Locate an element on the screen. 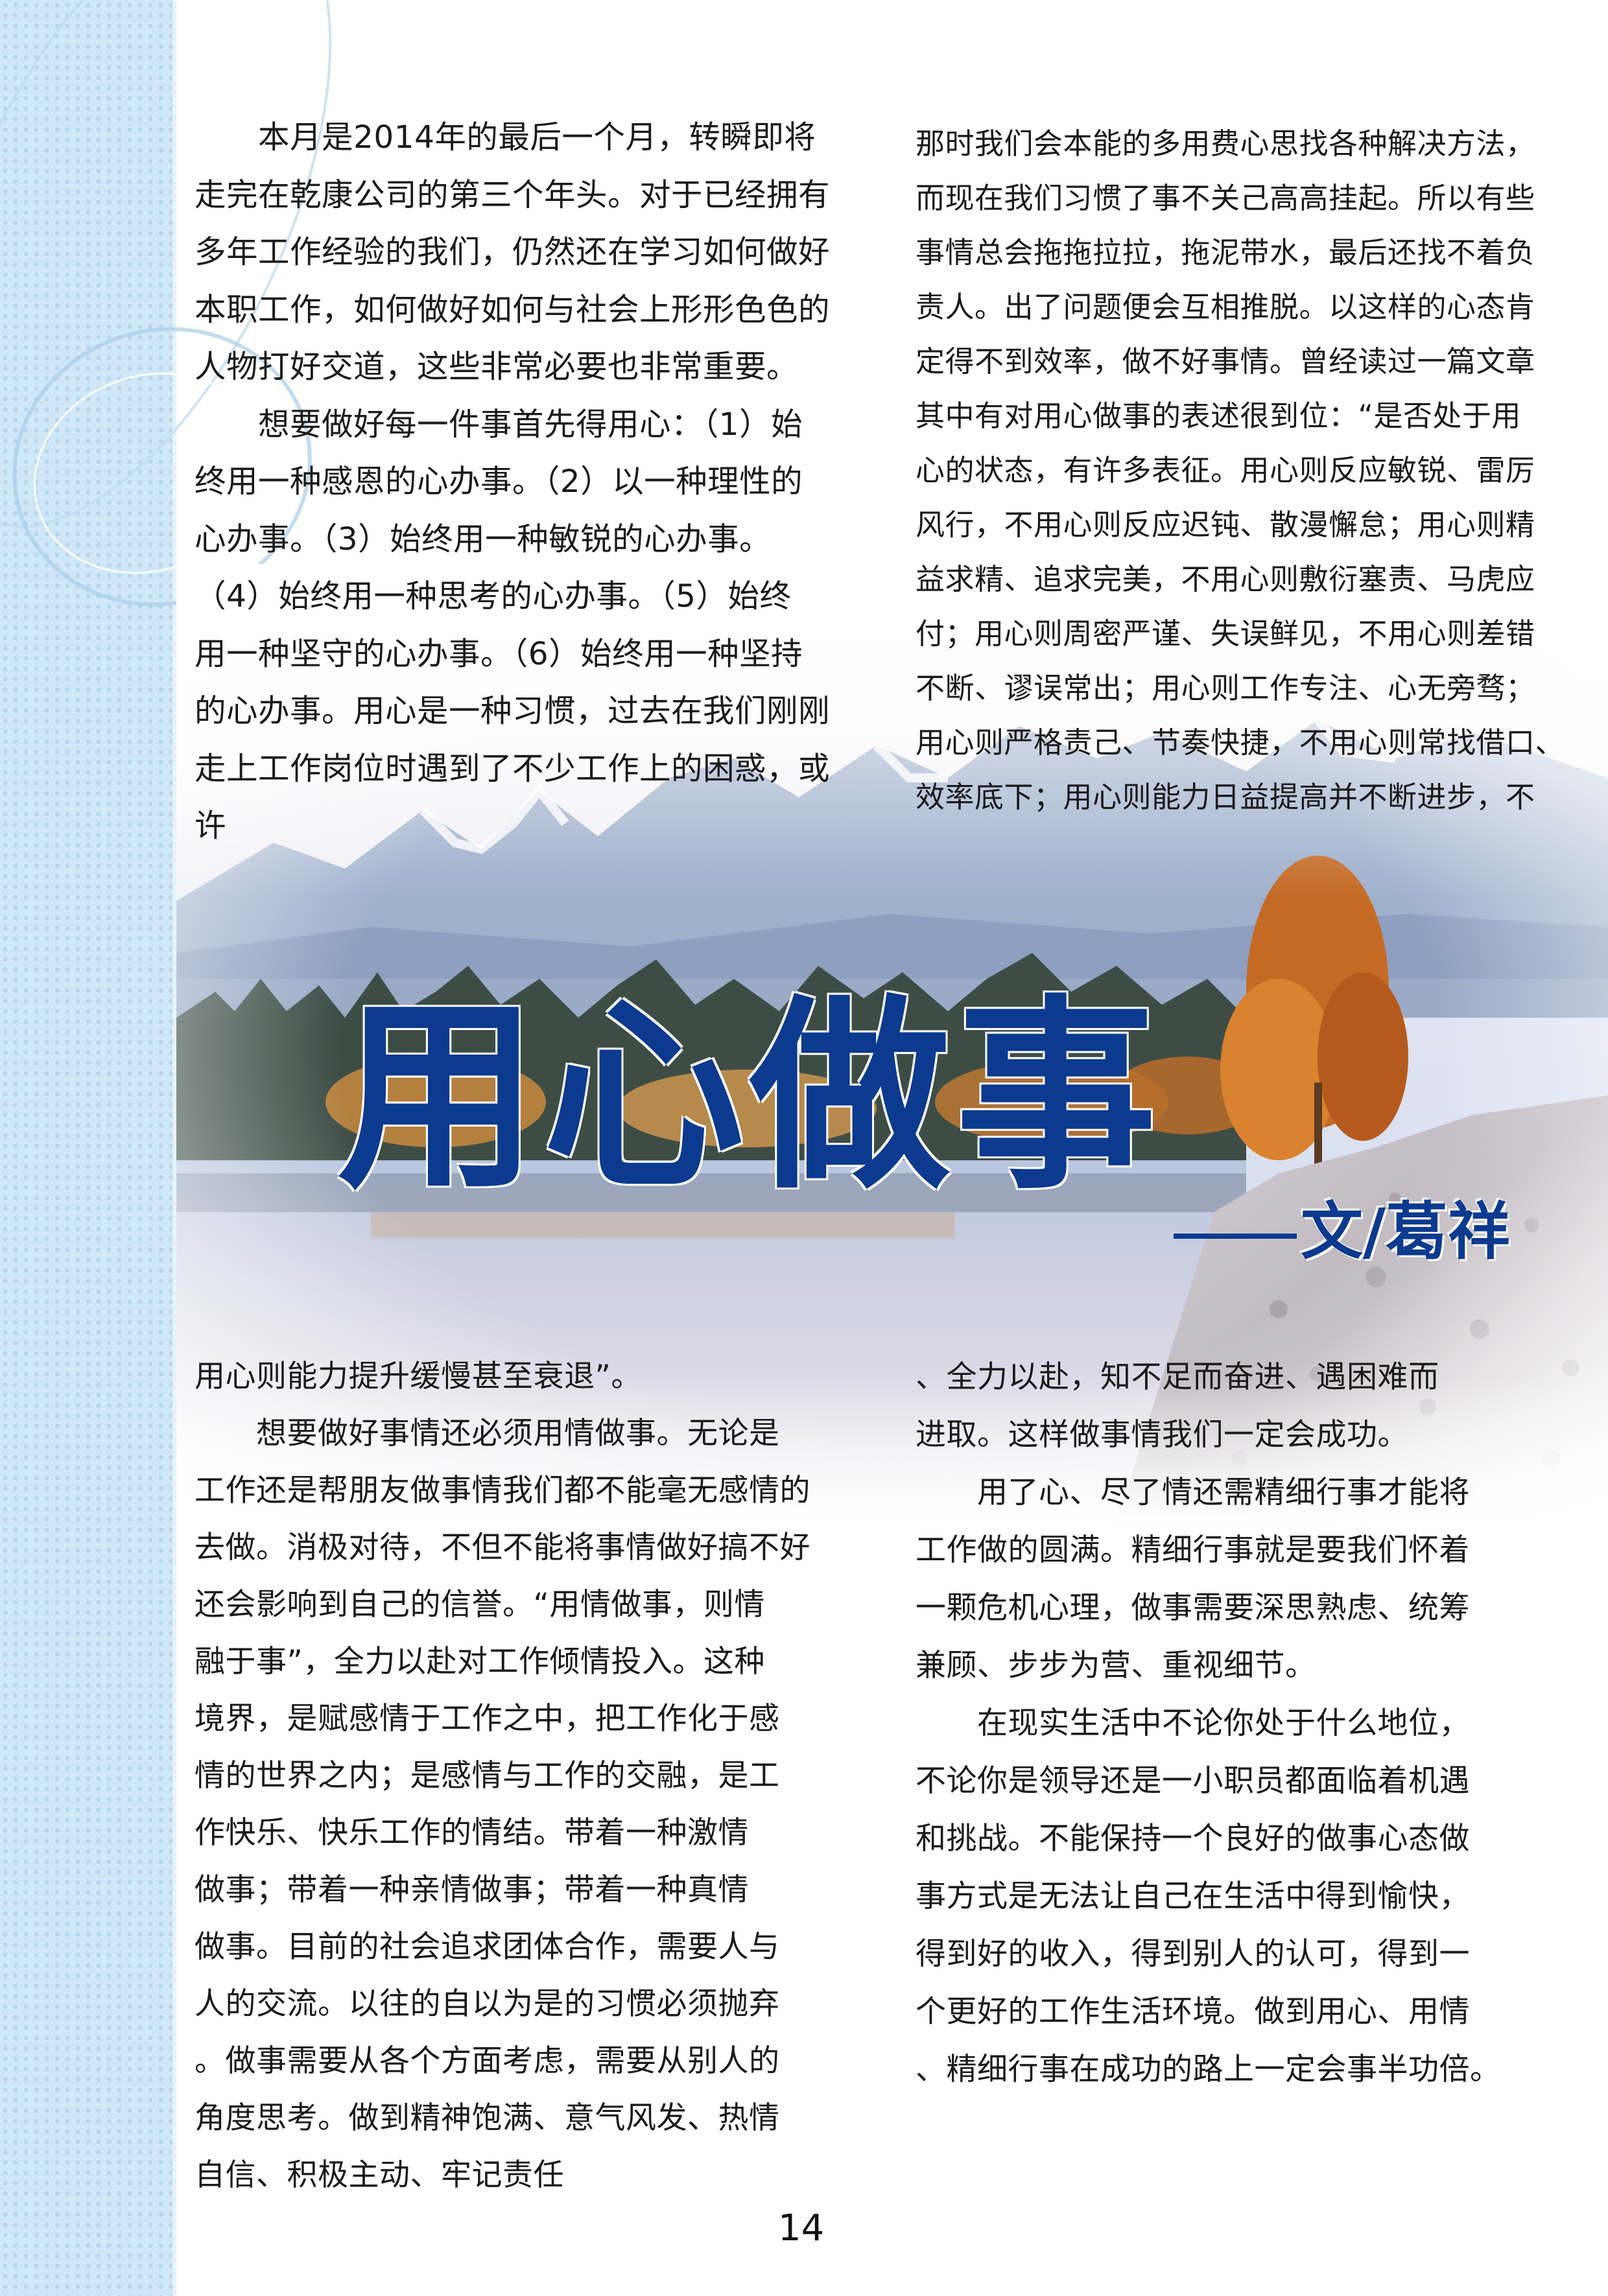 The height and width of the screenshot is (2296, 1608). text-line: 益求精、追求完美，不用心则敷衍塞责、马虎应 is located at coordinates (1226, 579).